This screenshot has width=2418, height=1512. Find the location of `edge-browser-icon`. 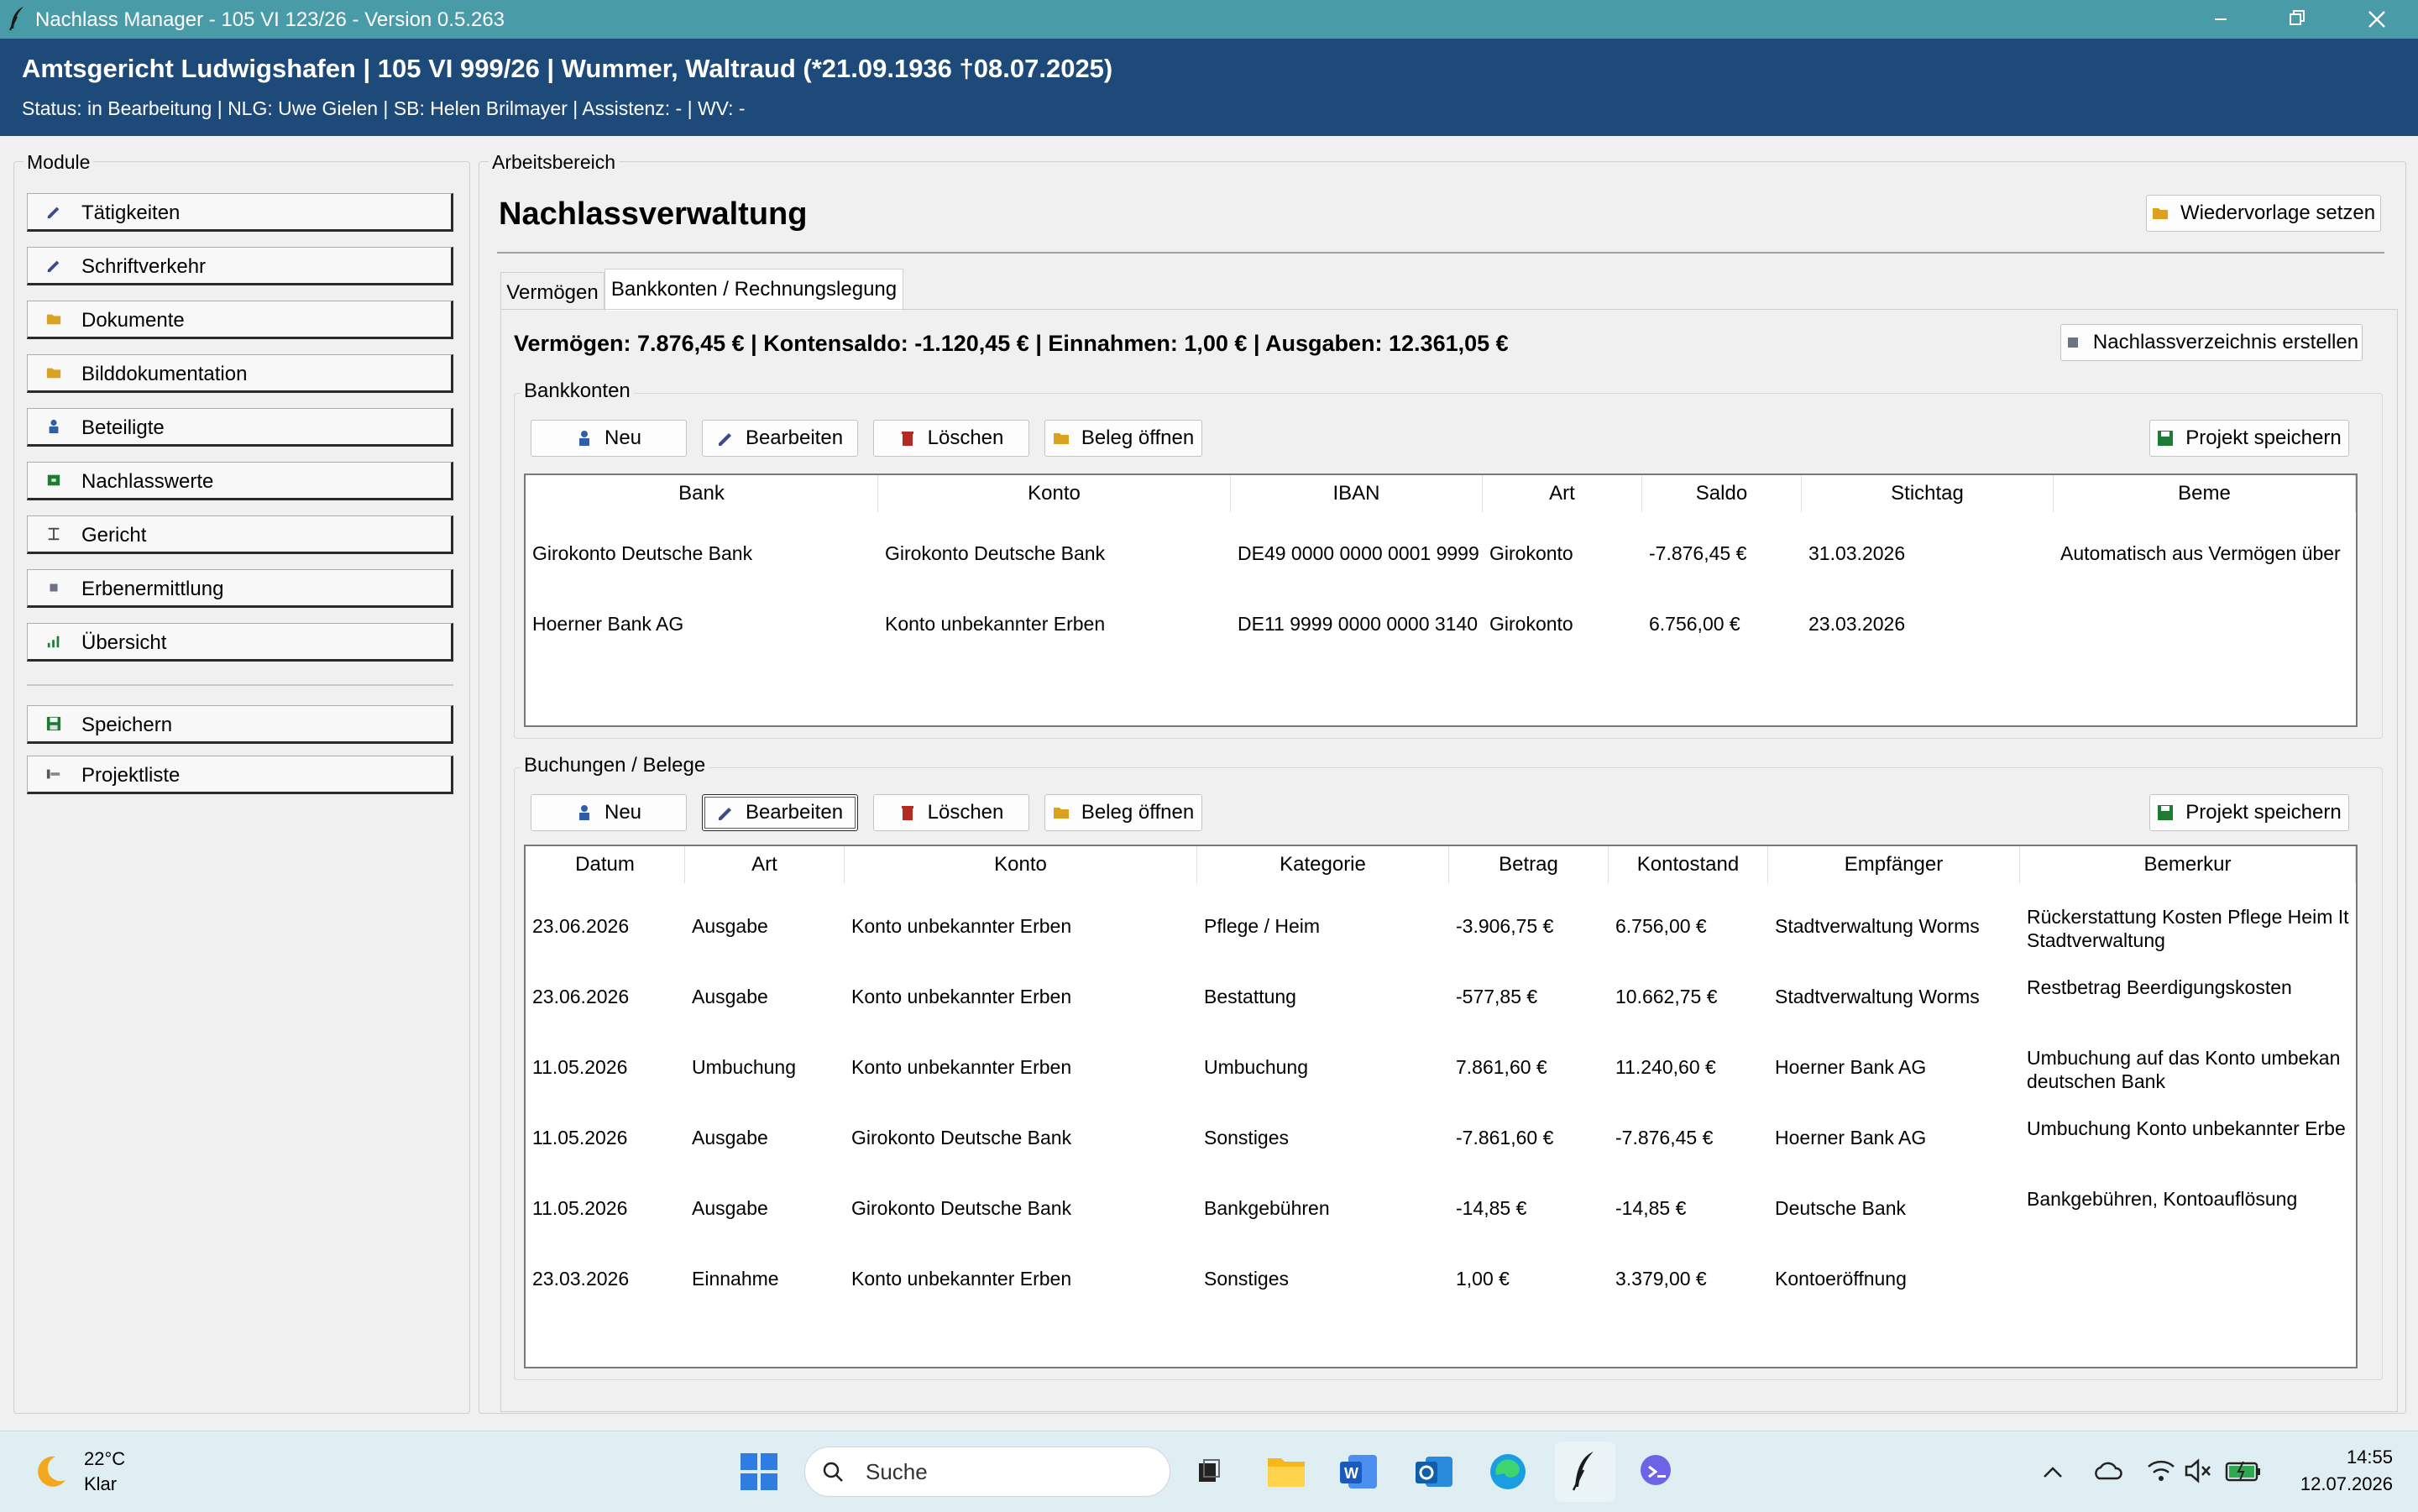

edge-browser-icon is located at coordinates (1508, 1472).